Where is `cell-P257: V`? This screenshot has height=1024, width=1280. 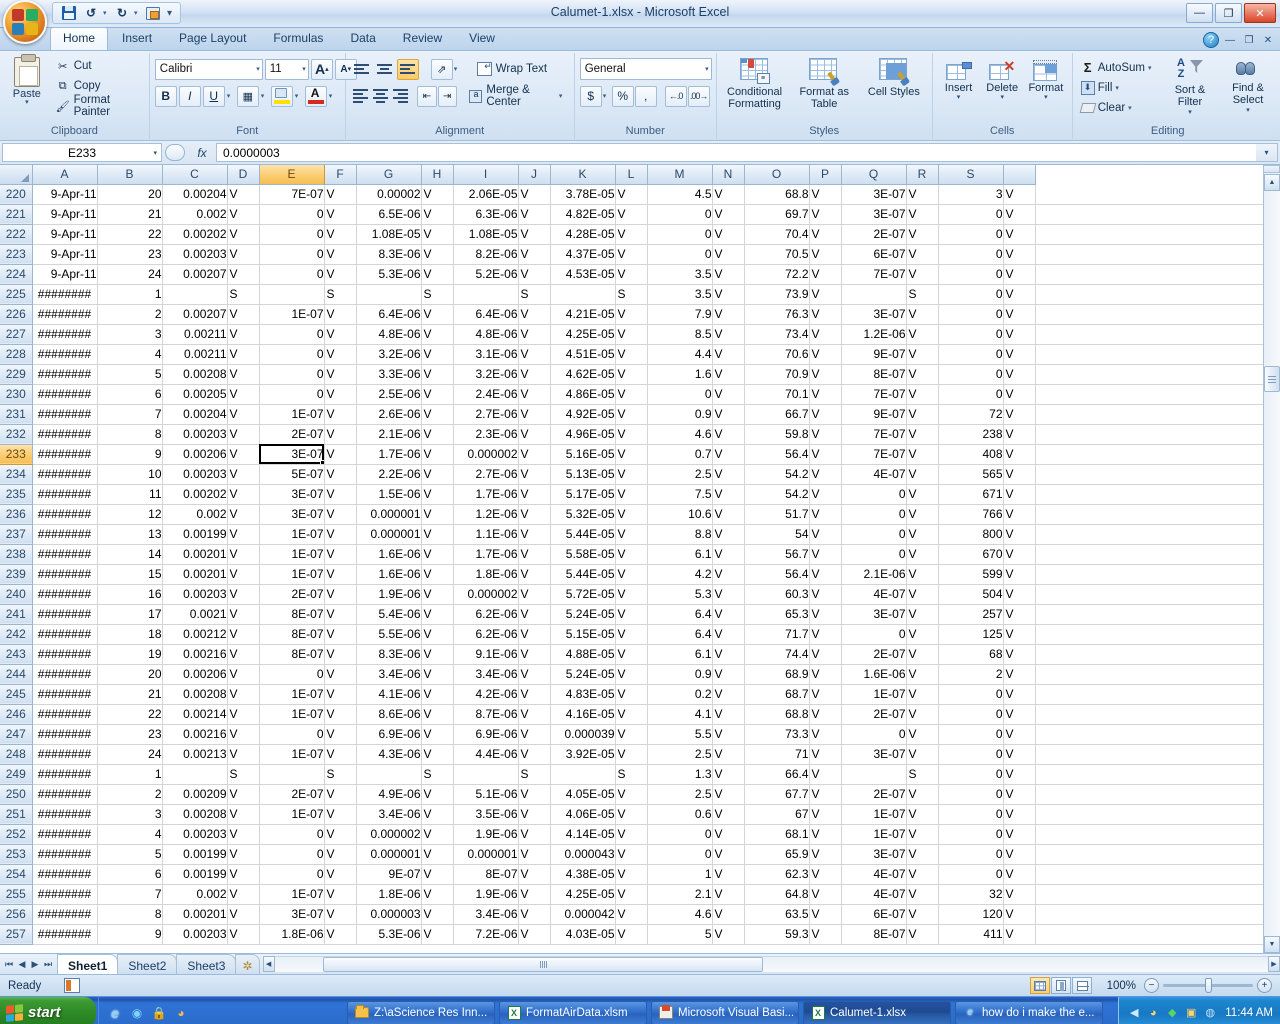 cell-P257: V is located at coordinates (825, 934).